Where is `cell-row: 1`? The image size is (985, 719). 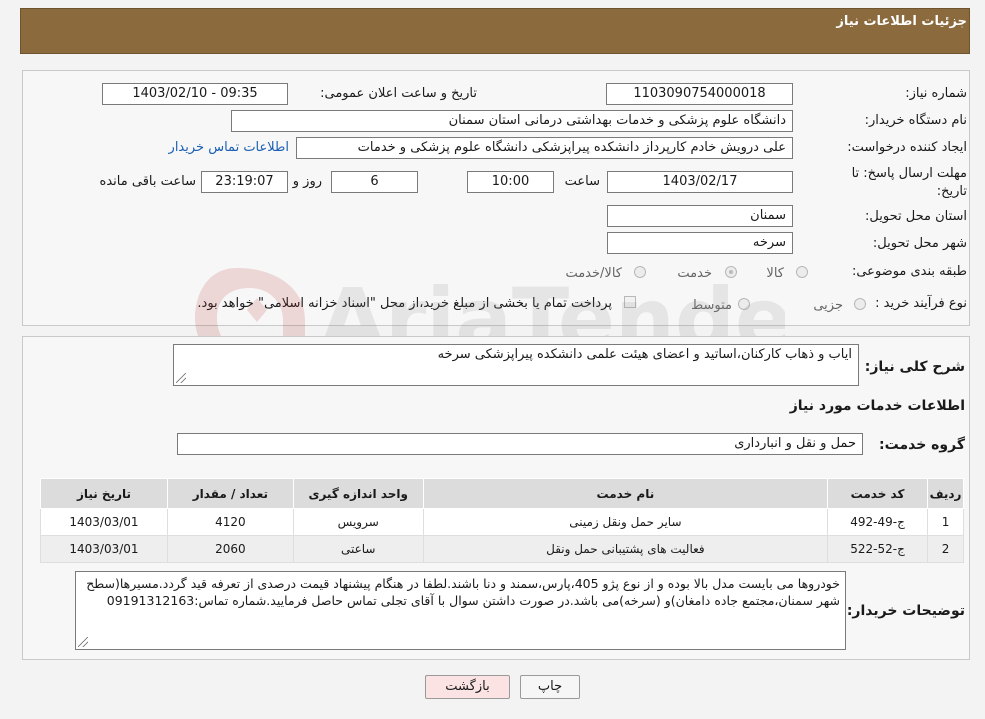
cell-row: 1 is located at coordinates (945, 522).